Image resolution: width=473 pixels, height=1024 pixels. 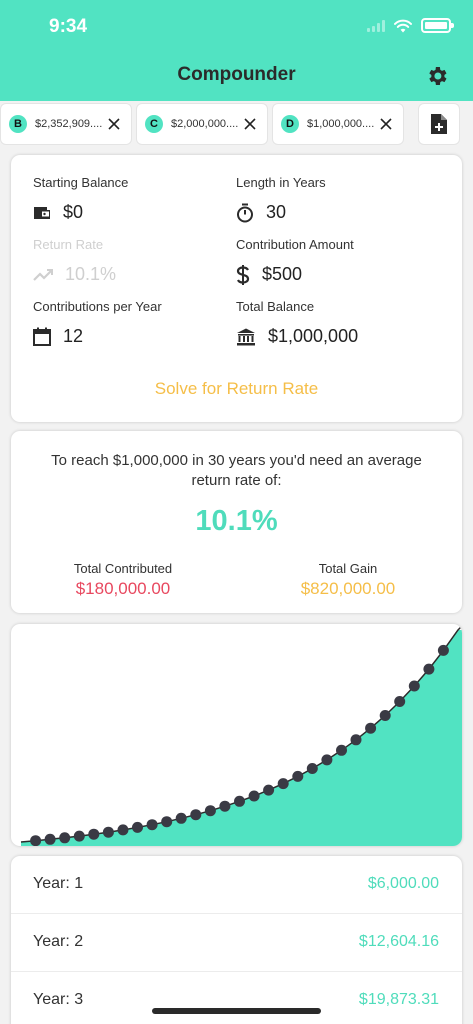 What do you see at coordinates (295, 244) in the screenshot?
I see `contribution-amount-label: Contribution Amount` at bounding box center [295, 244].